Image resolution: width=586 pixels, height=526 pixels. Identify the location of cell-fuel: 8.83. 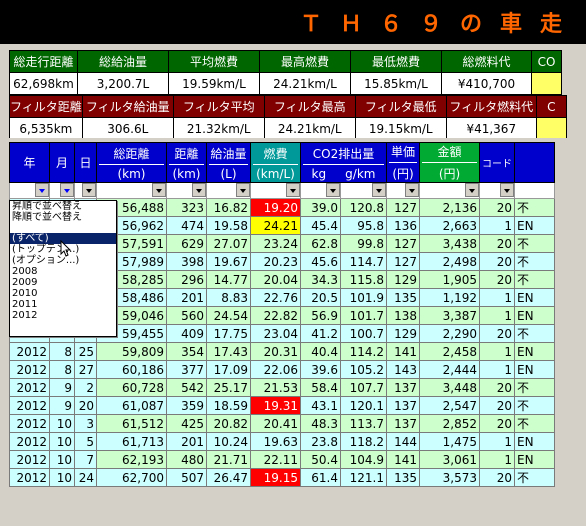
(228, 297).